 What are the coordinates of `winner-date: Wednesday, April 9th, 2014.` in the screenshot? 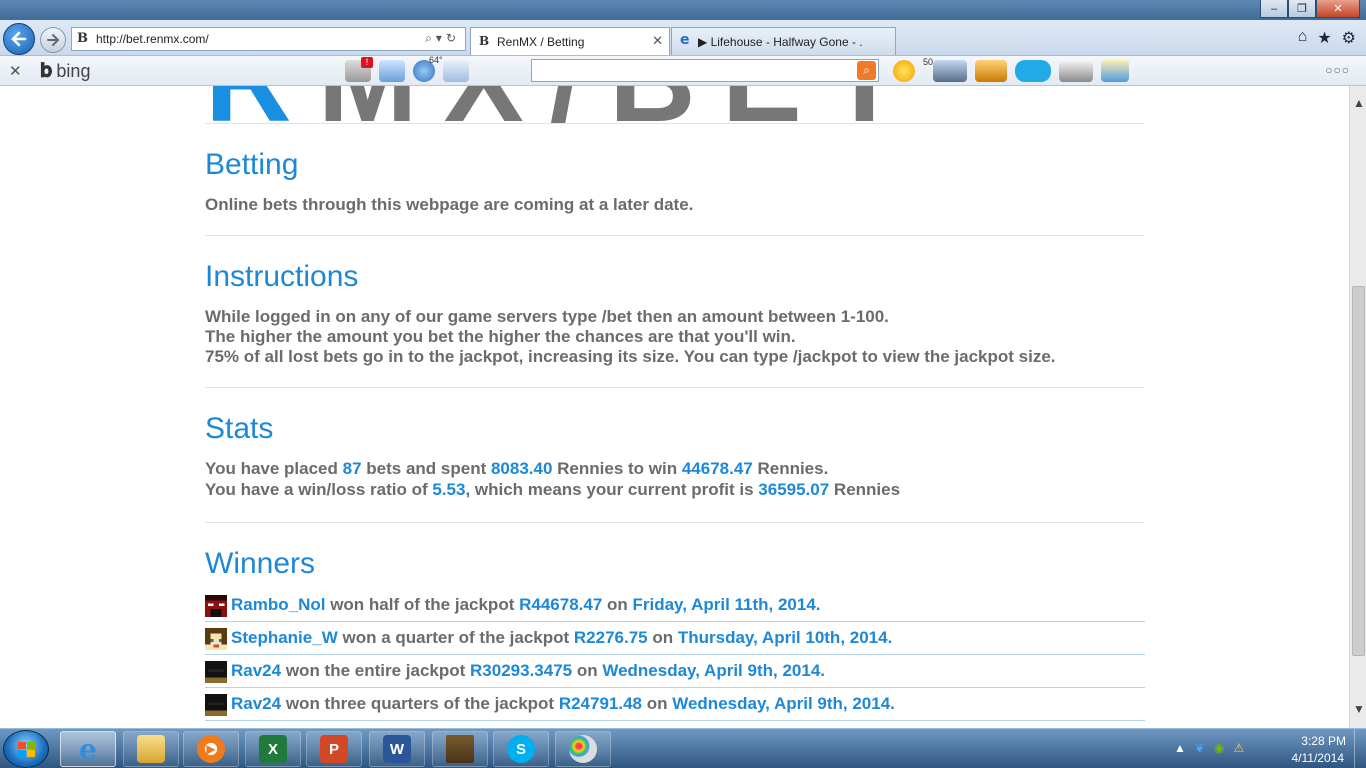 It's located at (783, 703).